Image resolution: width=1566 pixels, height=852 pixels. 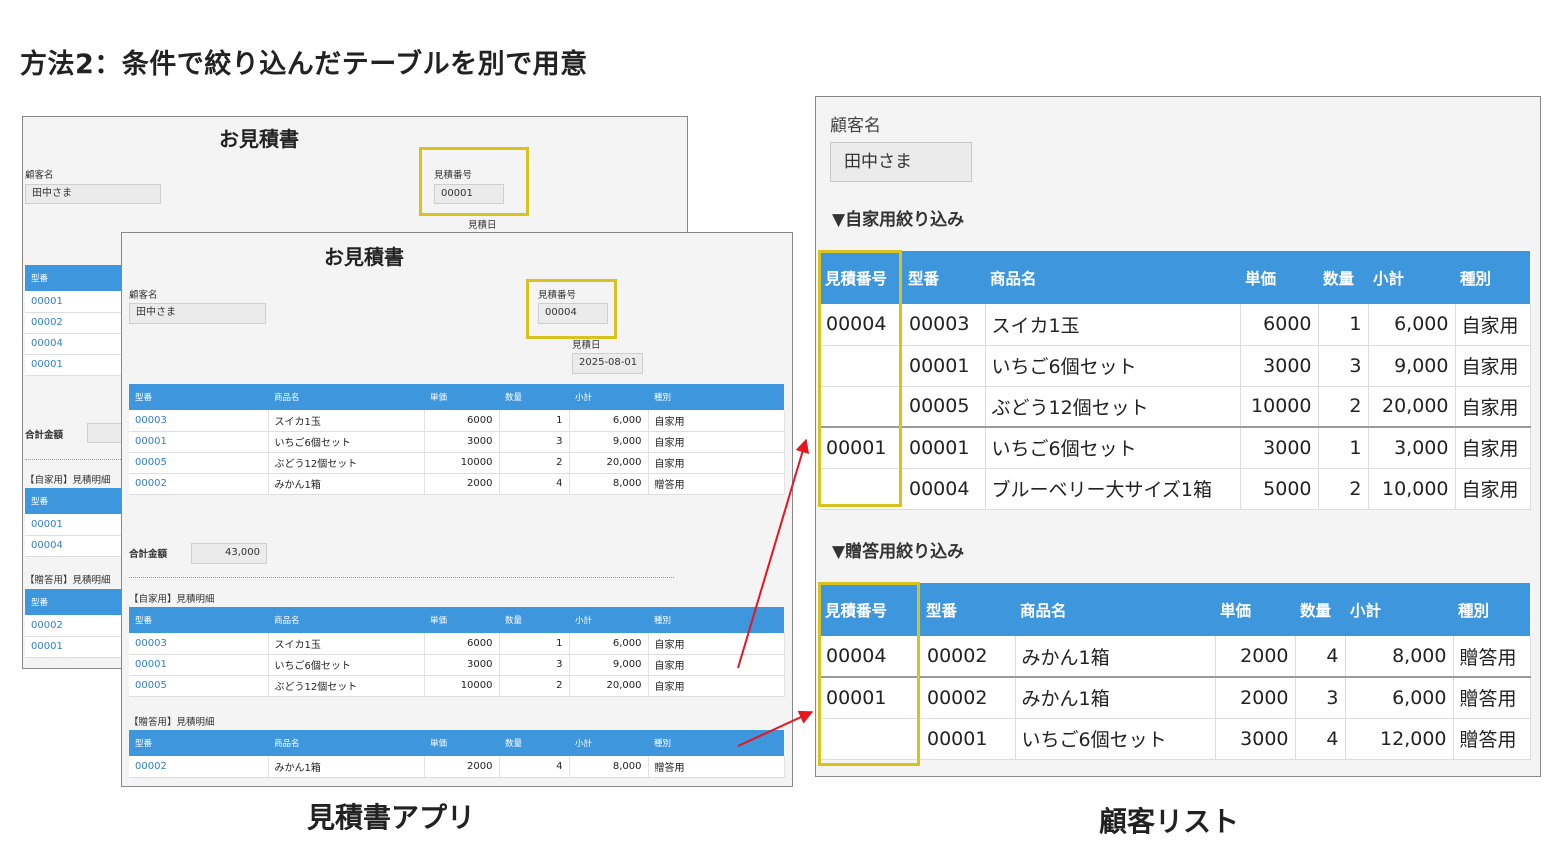 I want to click on table-row: 00002, so click(x=74, y=626).